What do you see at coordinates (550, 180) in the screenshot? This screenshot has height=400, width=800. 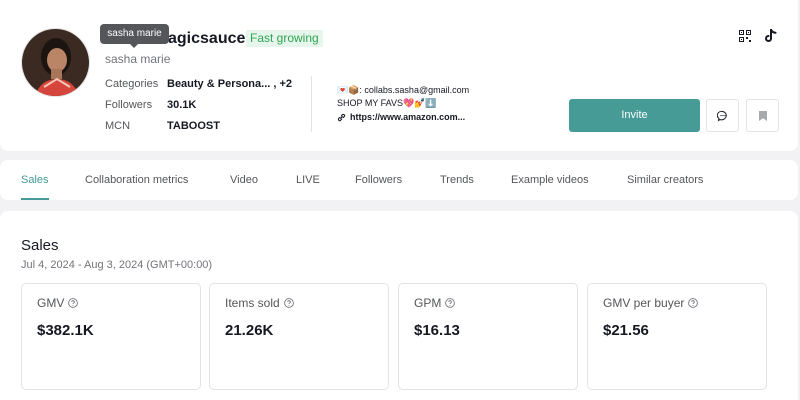 I see `tab-example-videos: Example videos` at bounding box center [550, 180].